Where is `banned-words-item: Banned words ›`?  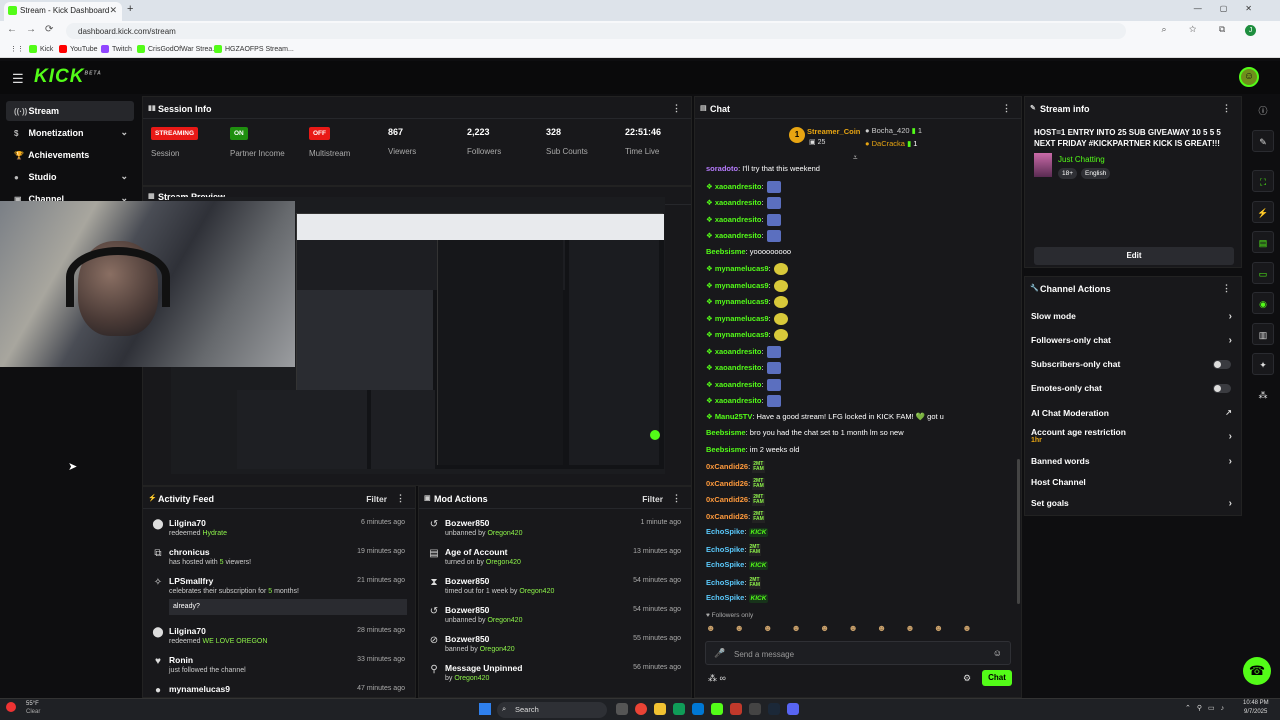
banned-words-item: Banned words › is located at coordinates (1133, 466).